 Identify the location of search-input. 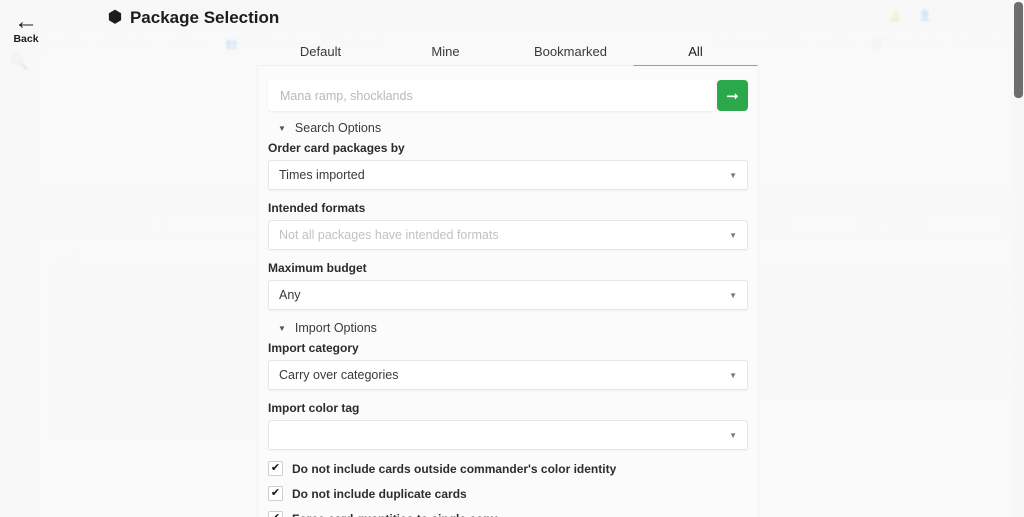
(491, 95).